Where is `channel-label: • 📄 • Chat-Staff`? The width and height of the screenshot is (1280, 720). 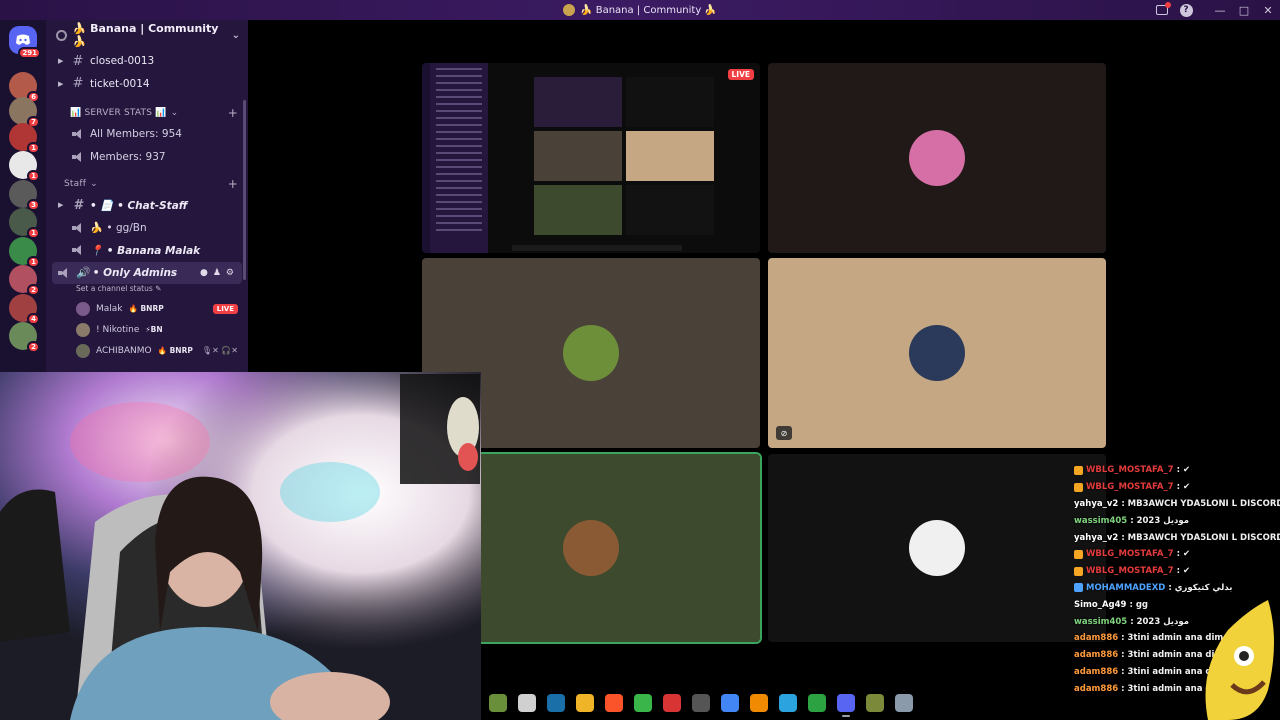 channel-label: • 📄 • Chat-Staff is located at coordinates (139, 205).